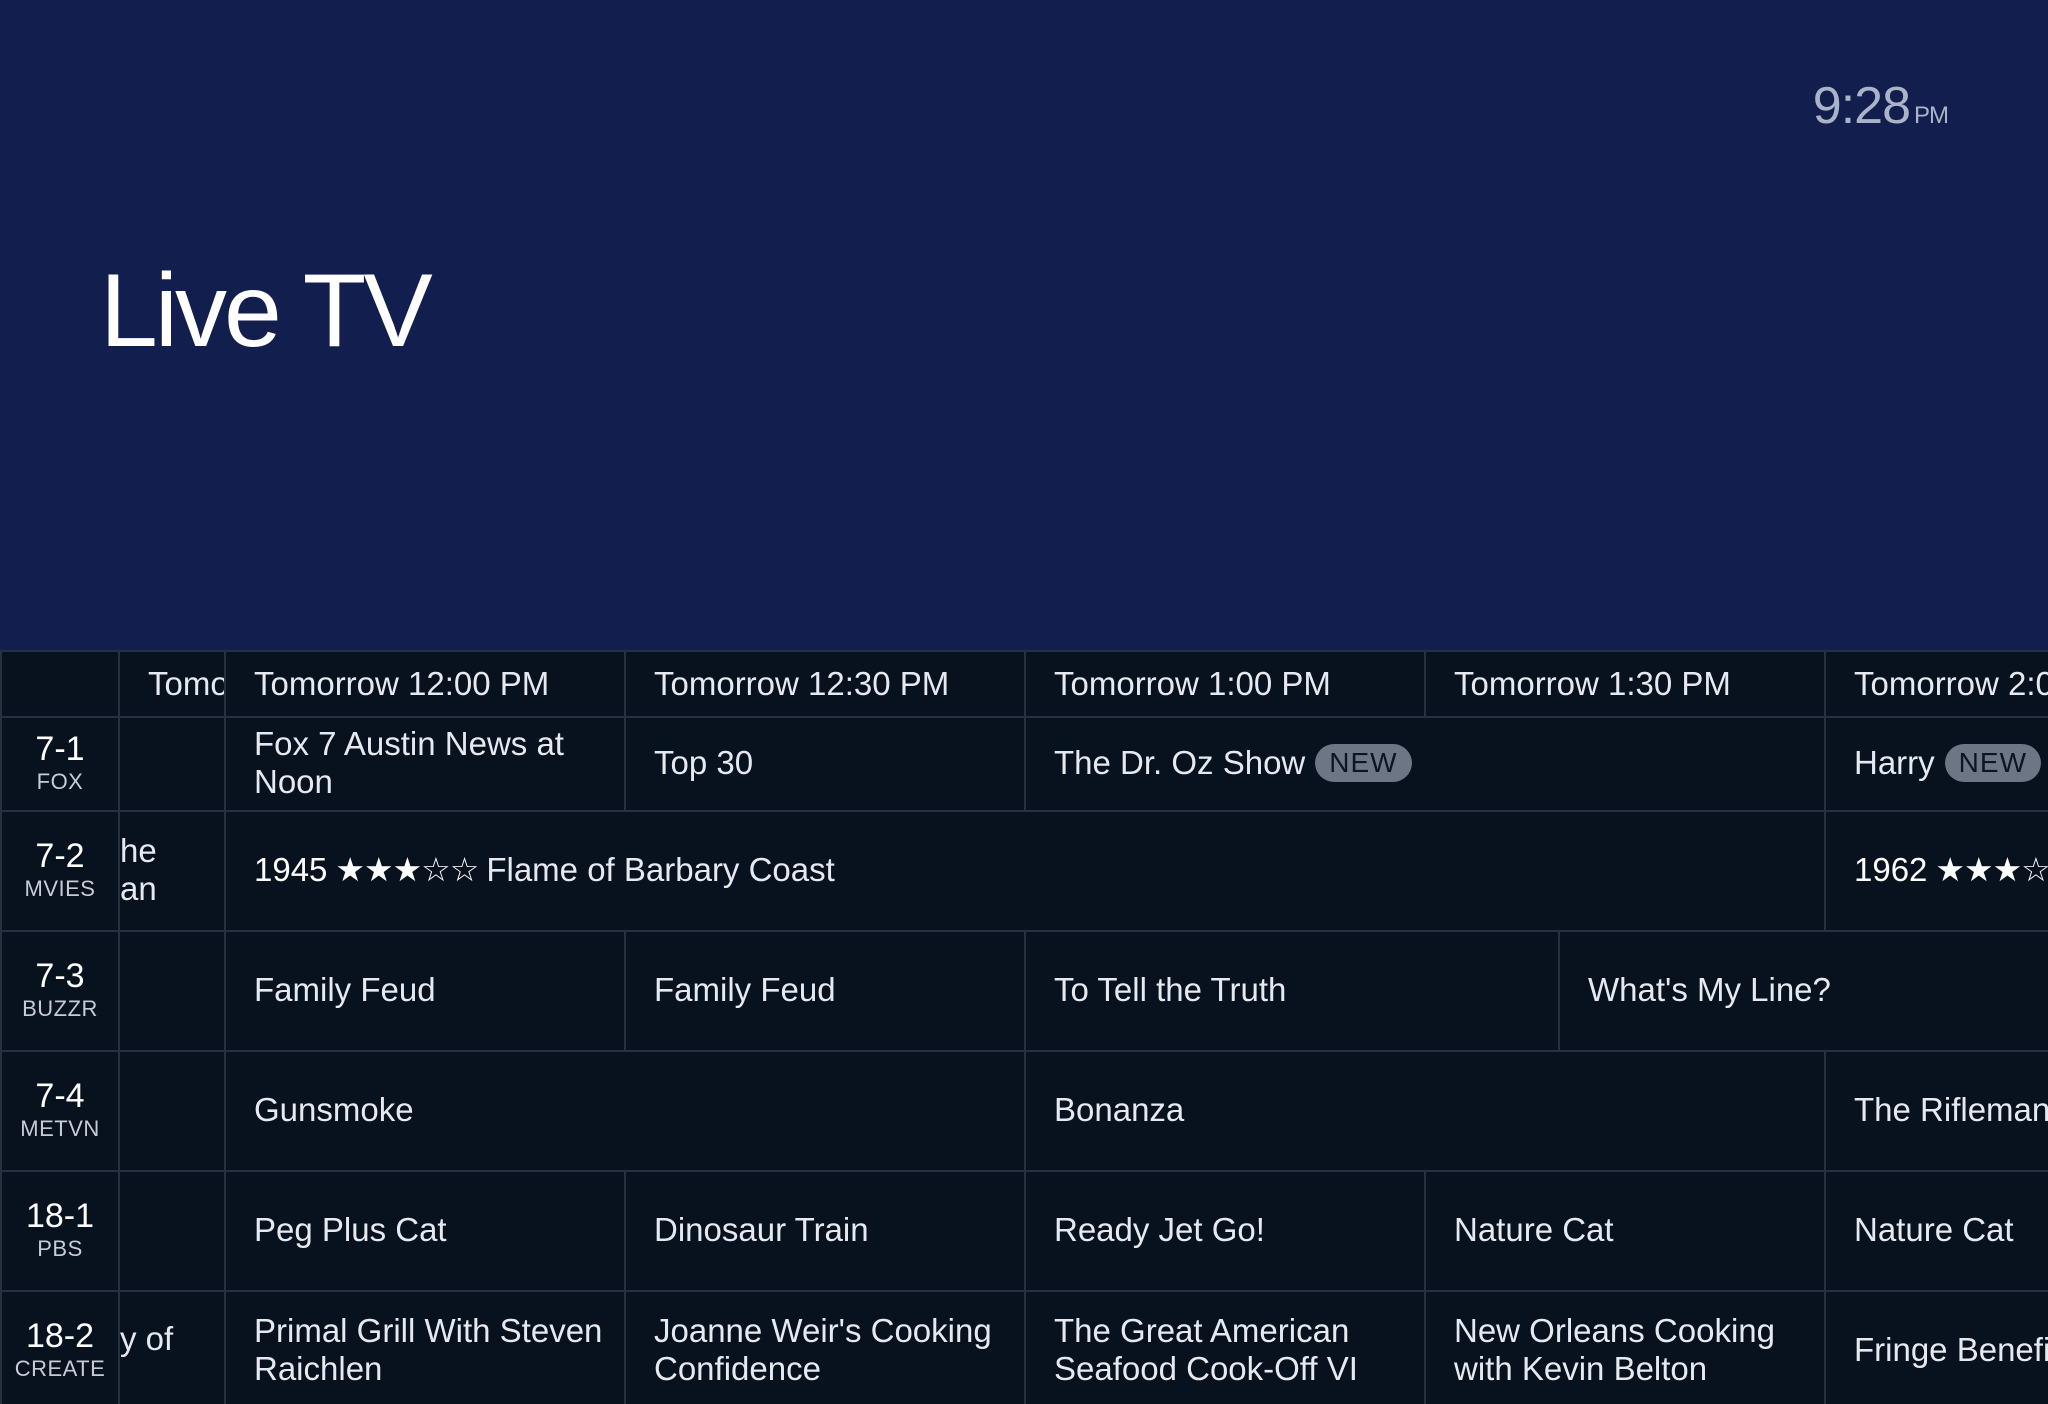  What do you see at coordinates (1025, 871) in the screenshot?
I see `program-cell-movie: 1945 ★★★☆☆ Flame of Barbary Coast` at bounding box center [1025, 871].